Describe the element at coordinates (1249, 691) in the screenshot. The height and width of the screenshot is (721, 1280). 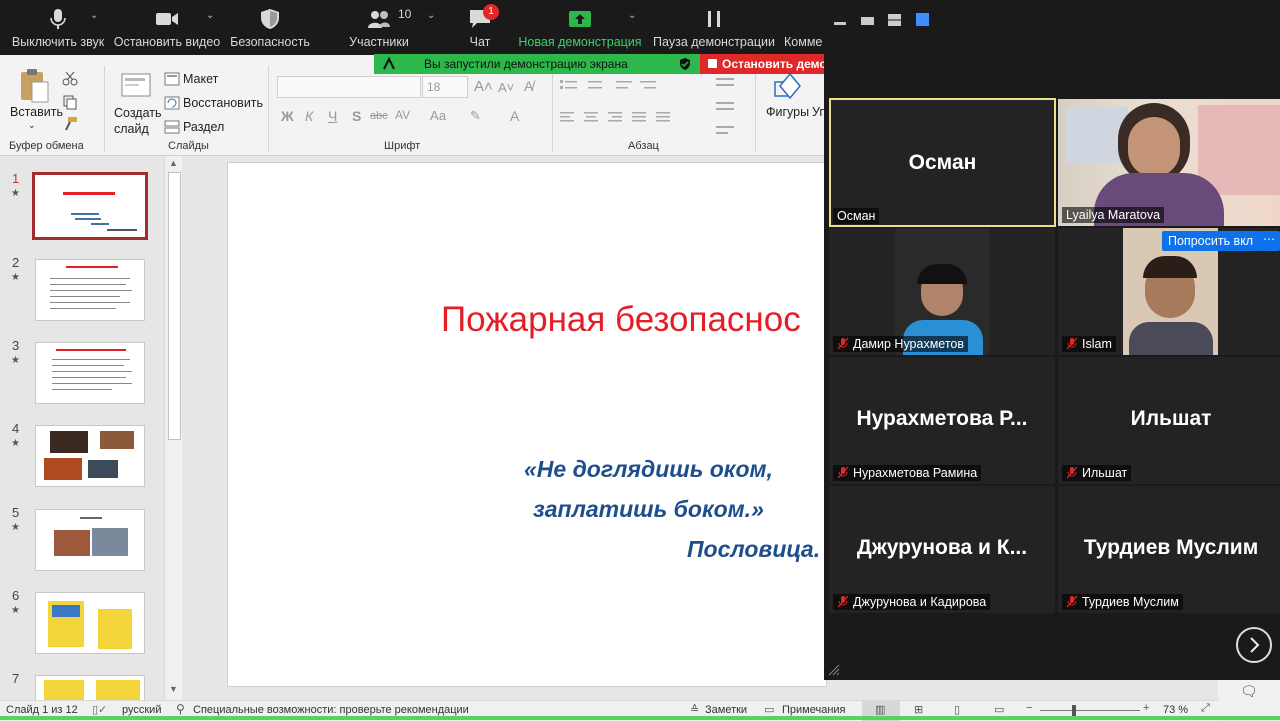
I see `notification-icon: 🗨` at that location.